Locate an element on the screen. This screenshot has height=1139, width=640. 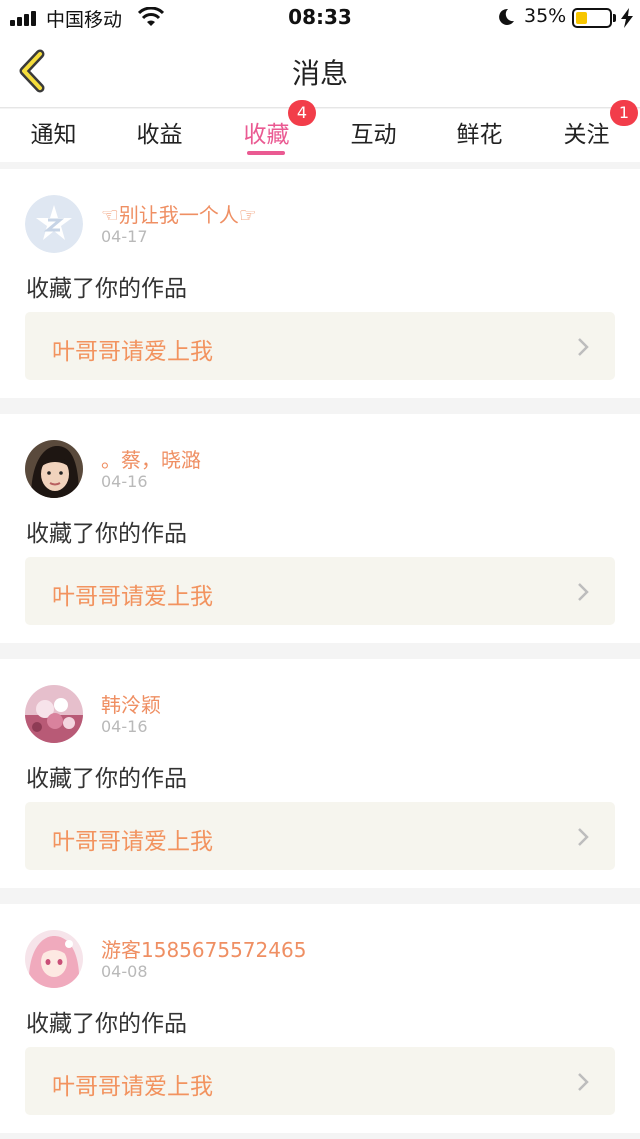
user-name: 。蔡，晓潞 is located at coordinates (151, 458).